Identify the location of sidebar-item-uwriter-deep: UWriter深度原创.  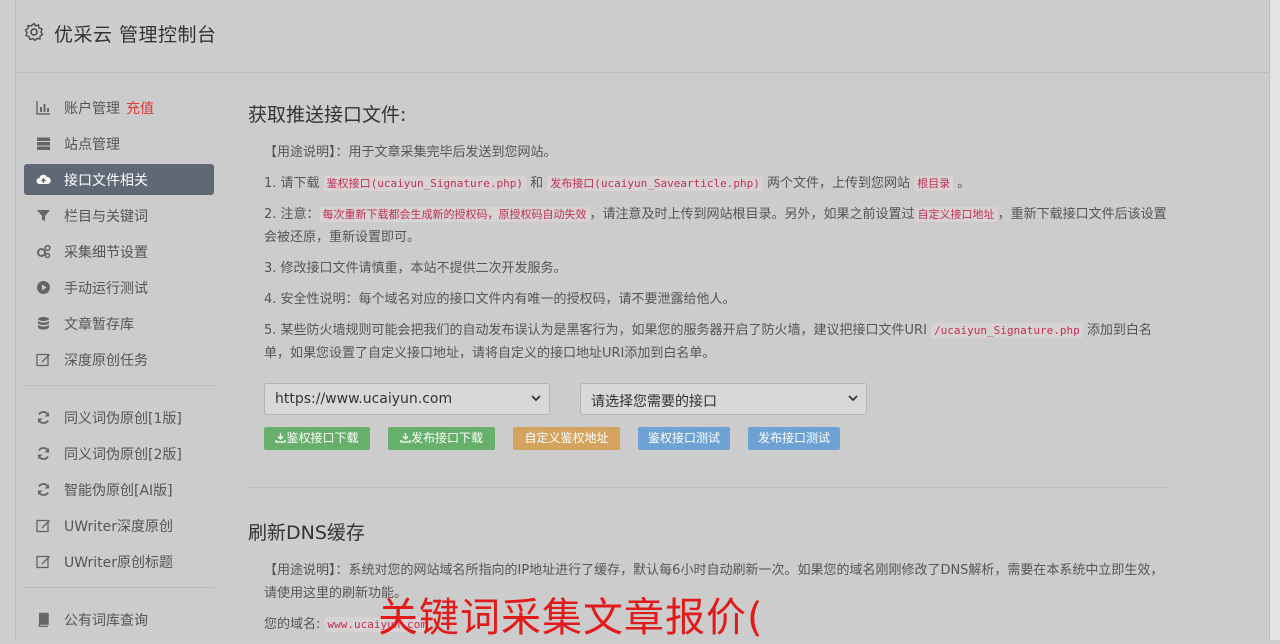
(119, 525).